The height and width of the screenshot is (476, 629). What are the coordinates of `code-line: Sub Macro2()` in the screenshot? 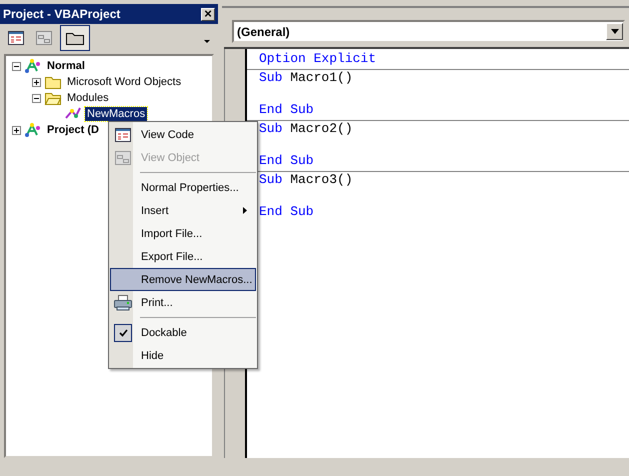 It's located at (306, 128).